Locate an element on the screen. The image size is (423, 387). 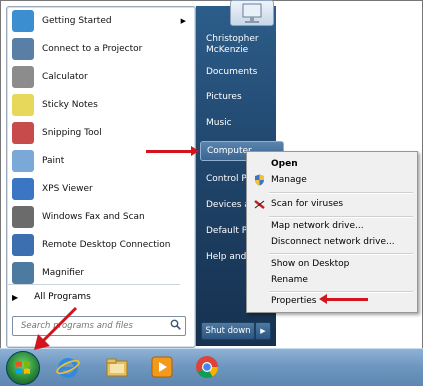
all-programs-label: All Programs is located at coordinates (62, 297).